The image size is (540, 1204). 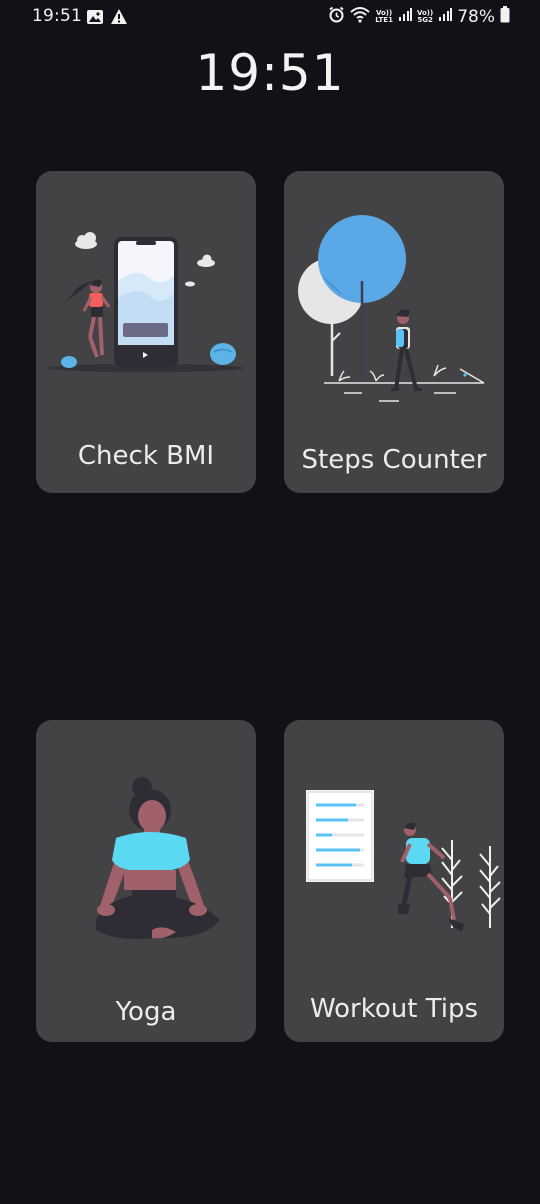 I want to click on bmi-illustration, so click(x=146, y=302).